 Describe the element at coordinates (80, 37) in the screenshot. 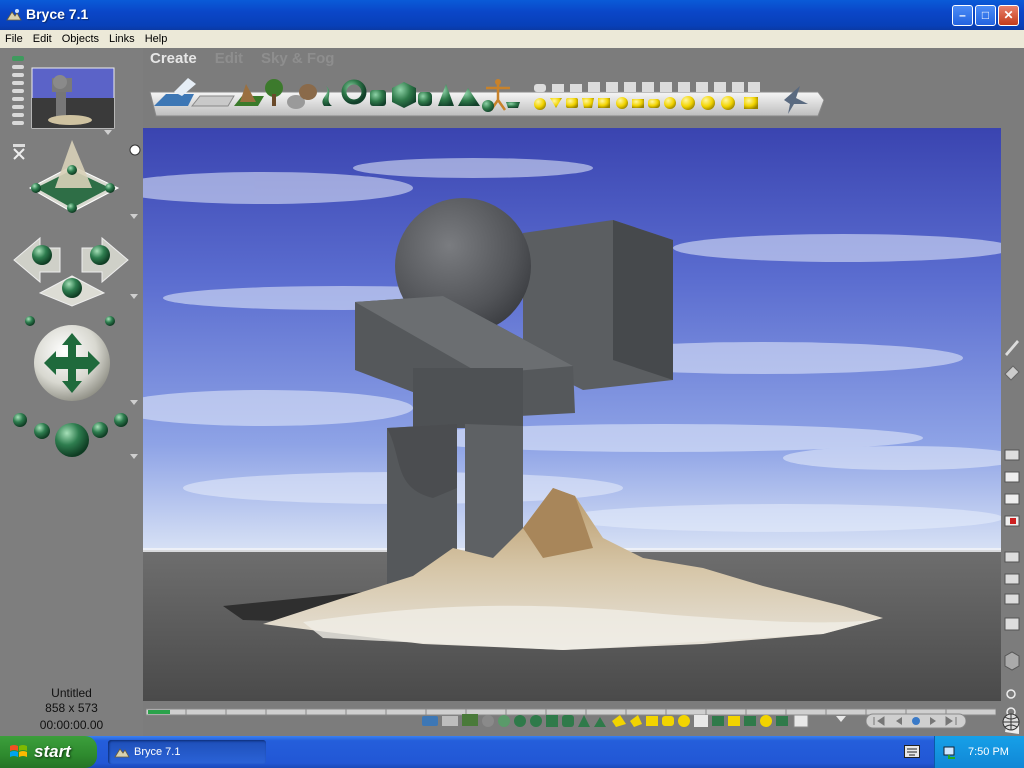

I see `menu-objects: Objects` at that location.